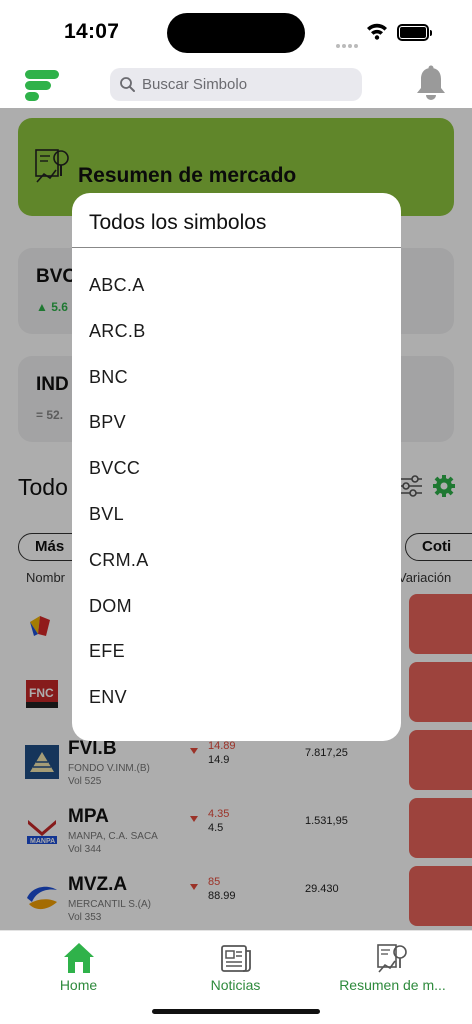 This screenshot has height=1024, width=472. I want to click on modal-divider, so click(236, 247).